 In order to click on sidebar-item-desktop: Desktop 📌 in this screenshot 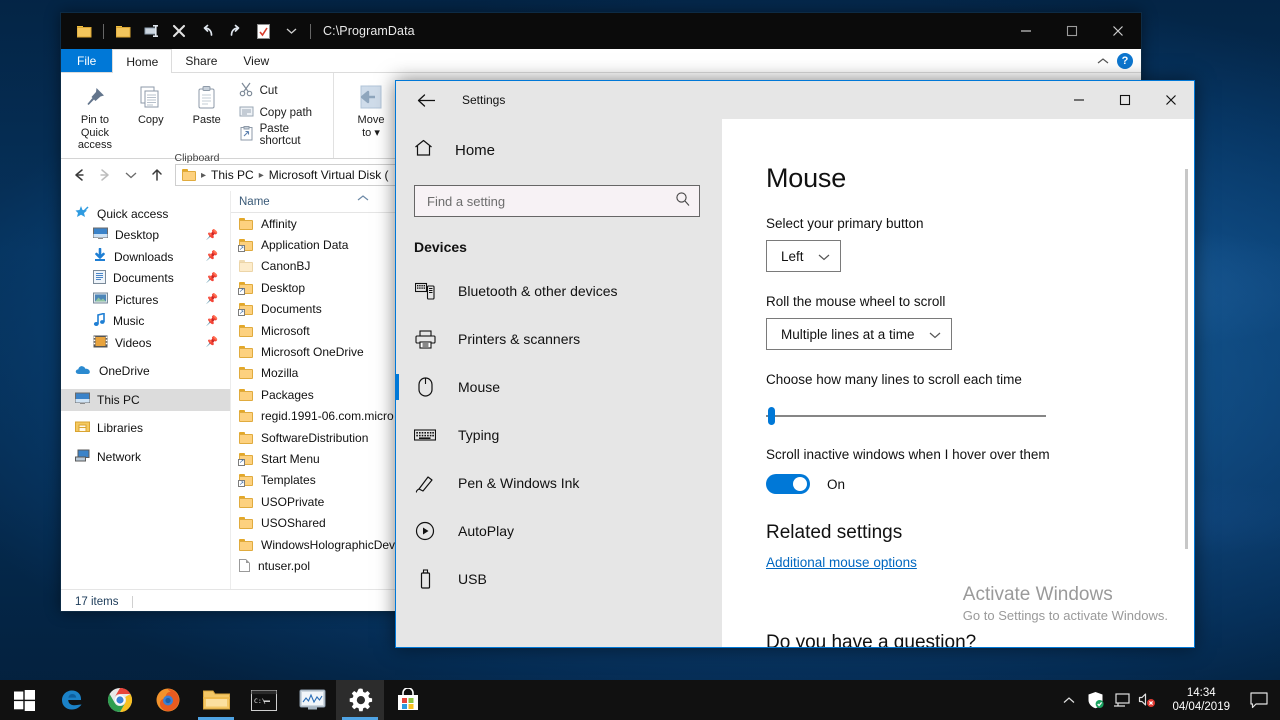, I will do `click(145, 236)`.